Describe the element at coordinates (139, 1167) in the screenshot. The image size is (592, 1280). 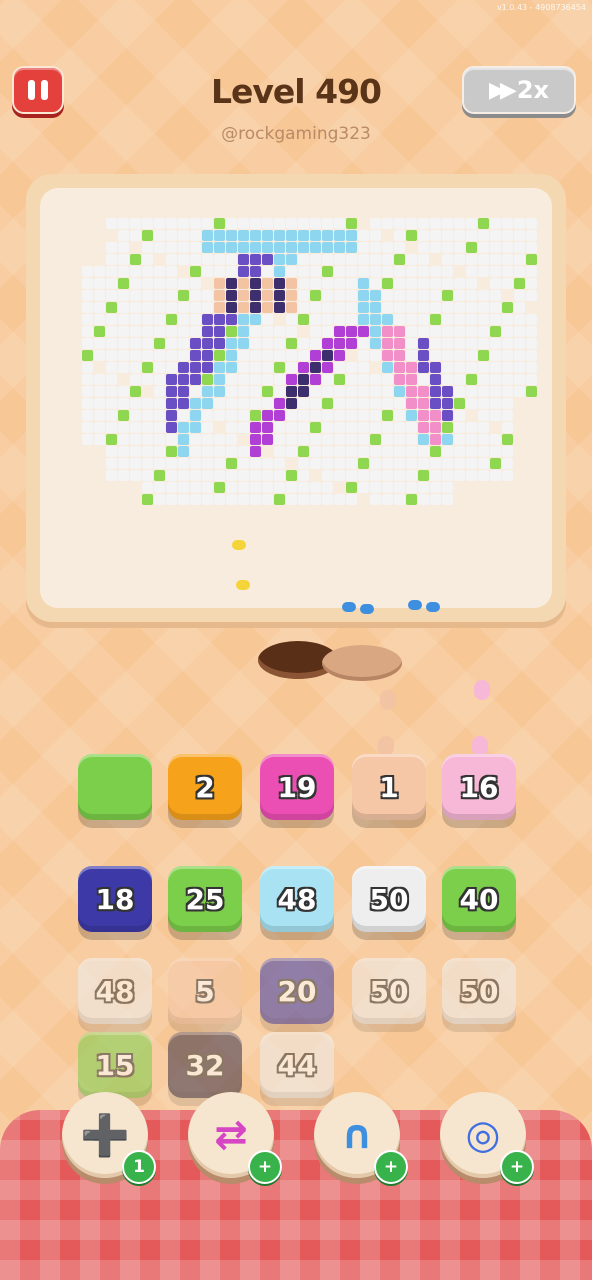
I see `add-slot-booster-badge: 1` at that location.